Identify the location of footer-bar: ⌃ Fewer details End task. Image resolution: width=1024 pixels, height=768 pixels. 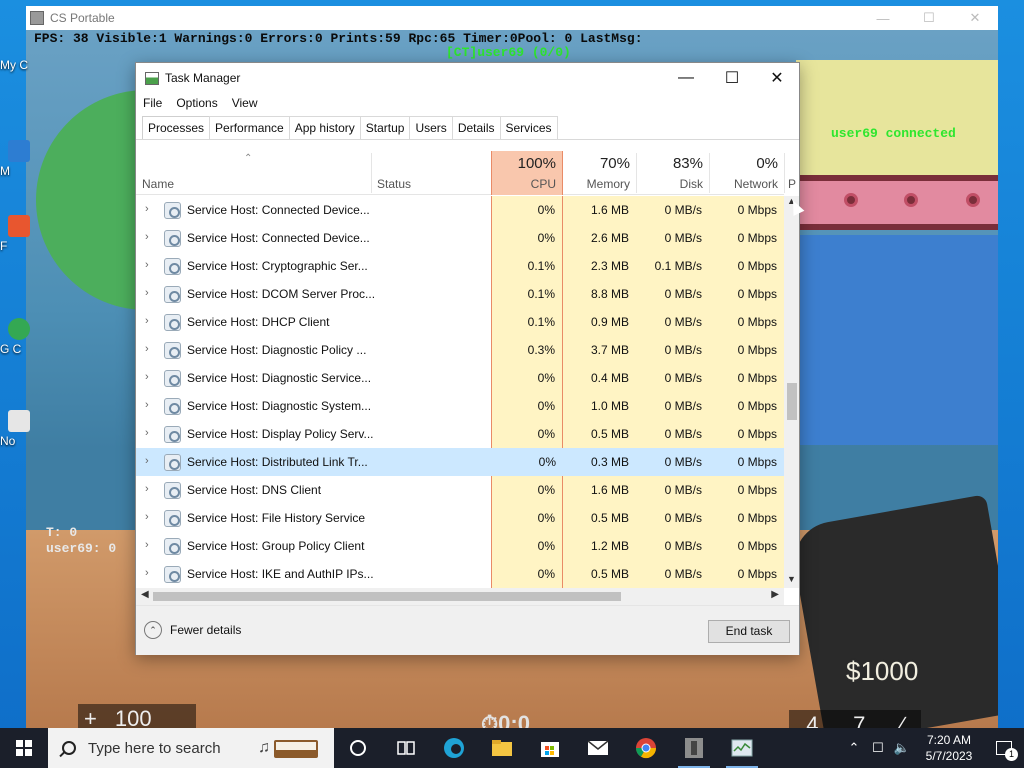
(467, 630).